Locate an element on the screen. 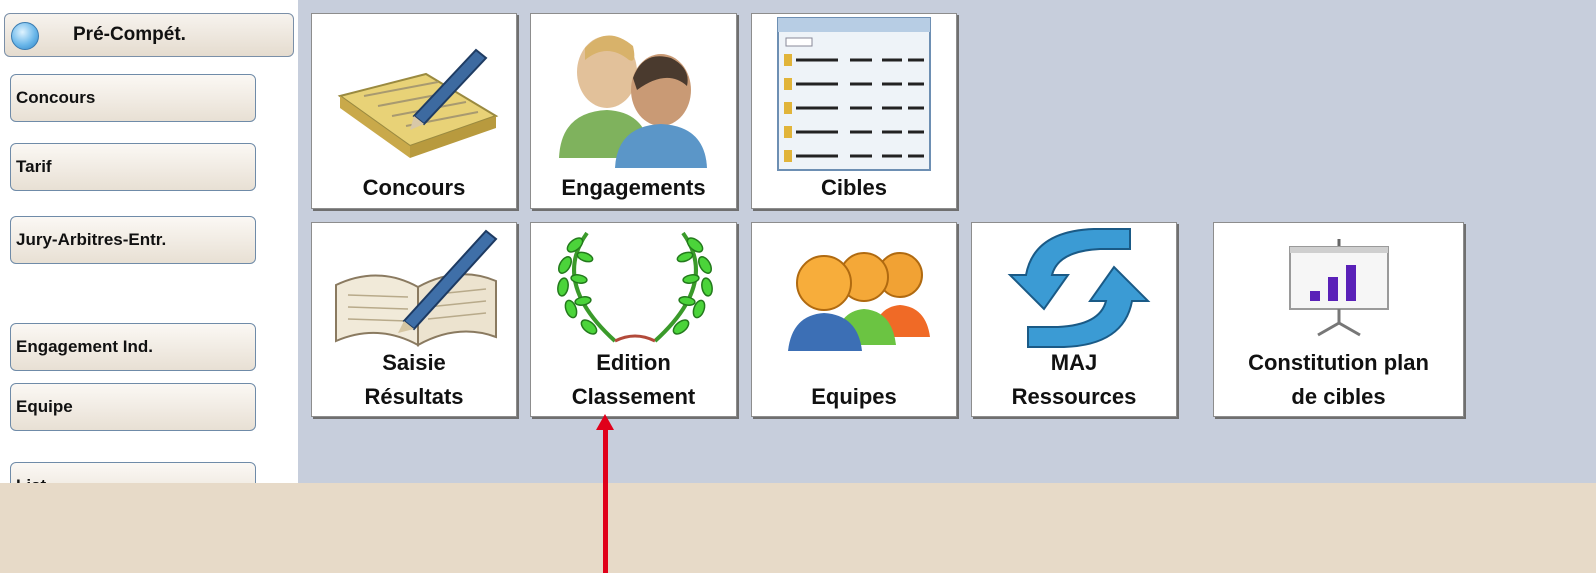  tile-constitution-plan-cibles: Constitution plan de cibles is located at coordinates (1338, 319).